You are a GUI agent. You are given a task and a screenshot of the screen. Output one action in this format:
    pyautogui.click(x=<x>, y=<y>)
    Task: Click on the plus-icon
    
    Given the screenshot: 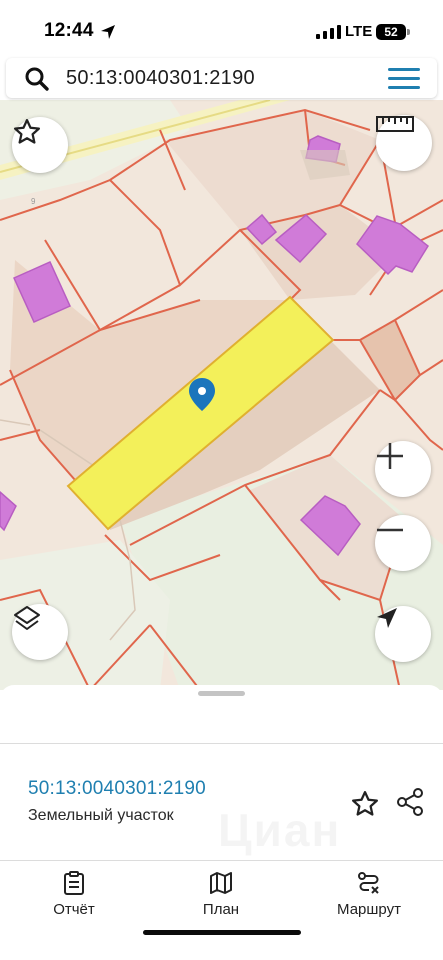 What is the action you would take?
    pyautogui.click(x=390, y=456)
    